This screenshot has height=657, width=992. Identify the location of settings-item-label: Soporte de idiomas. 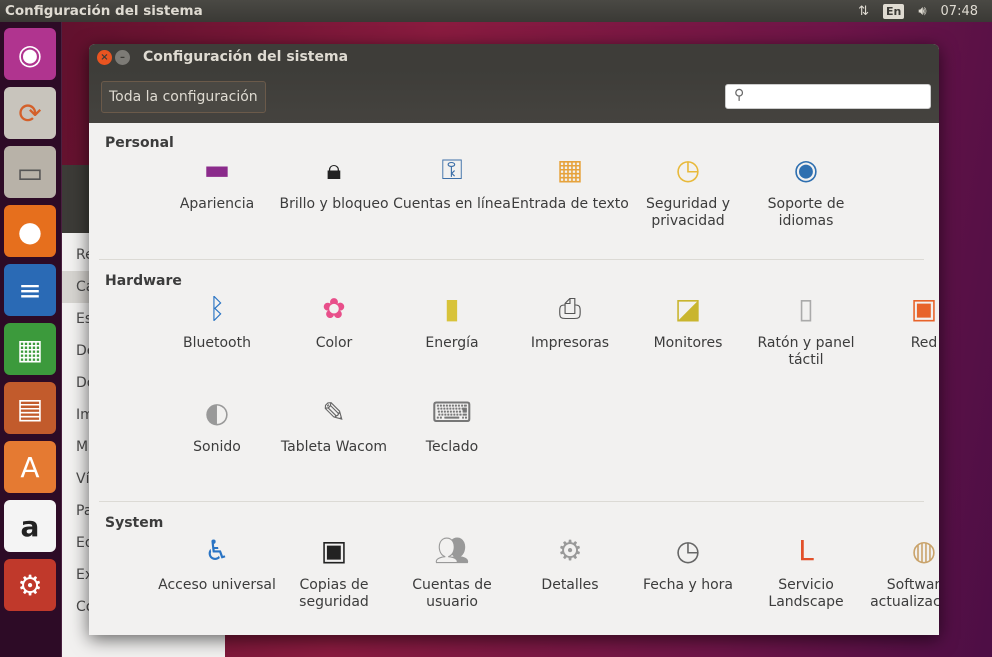
(806, 212).